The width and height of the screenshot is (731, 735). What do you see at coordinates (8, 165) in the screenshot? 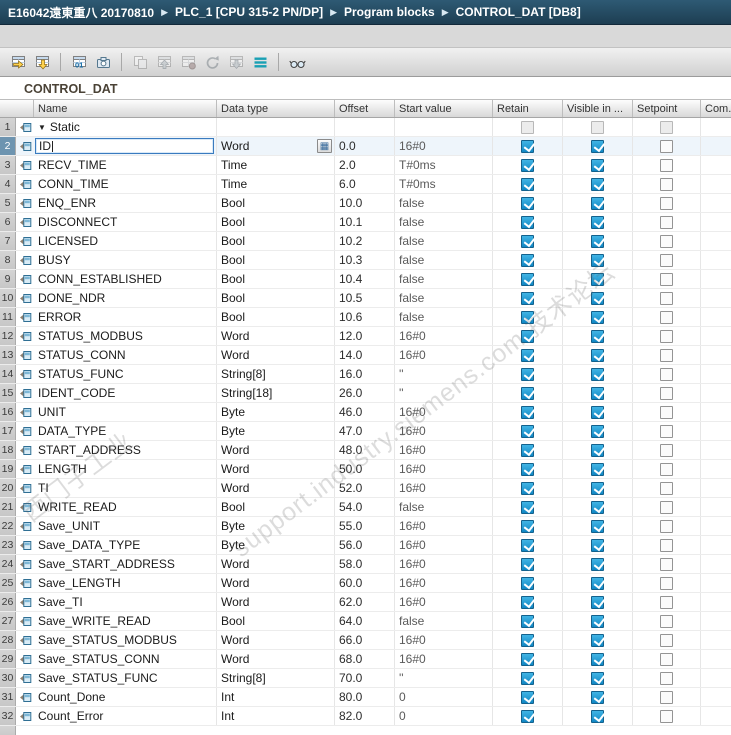
I see `row-number: 3` at bounding box center [8, 165].